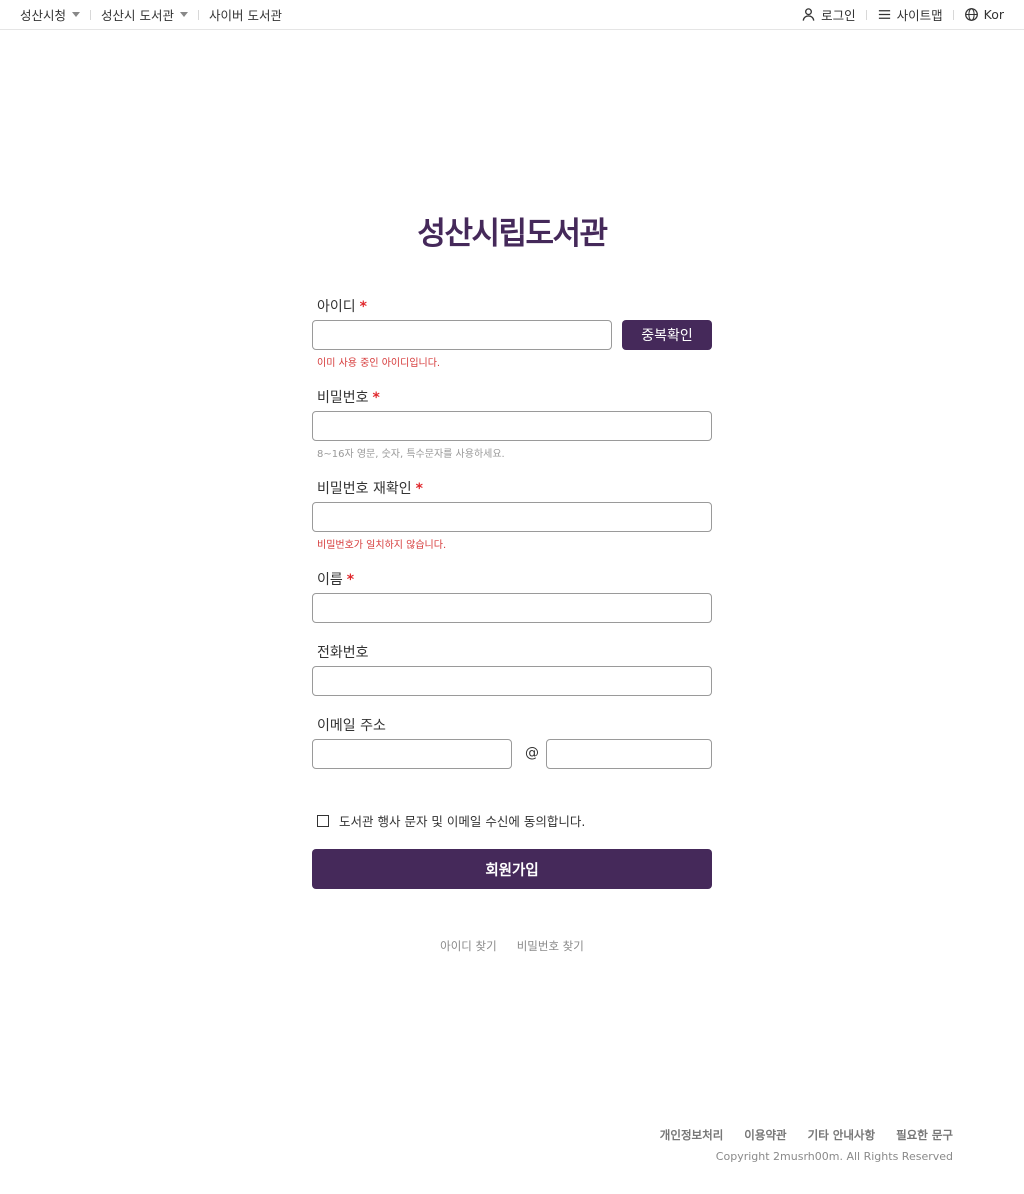 The image size is (1024, 1194). Describe the element at coordinates (323, 820) in the screenshot. I see `agree-checkbox` at that location.